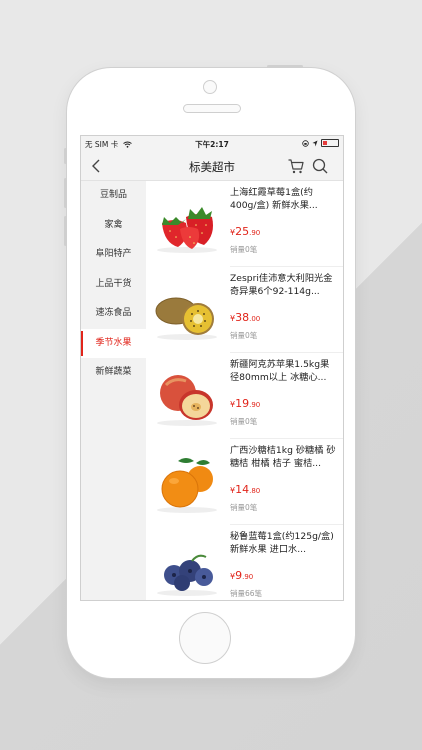  Describe the element at coordinates (244, 224) in the screenshot. I see `product-item: 上海红霞草莓1盒(约400g/盒) 新鲜水果... ¥25.90 销量0笔` at that location.